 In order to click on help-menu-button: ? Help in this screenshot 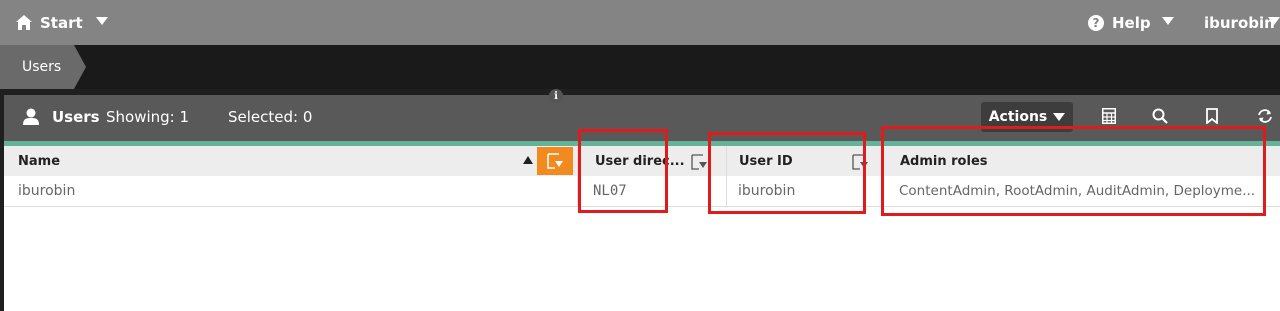, I will do `click(1119, 22)`.